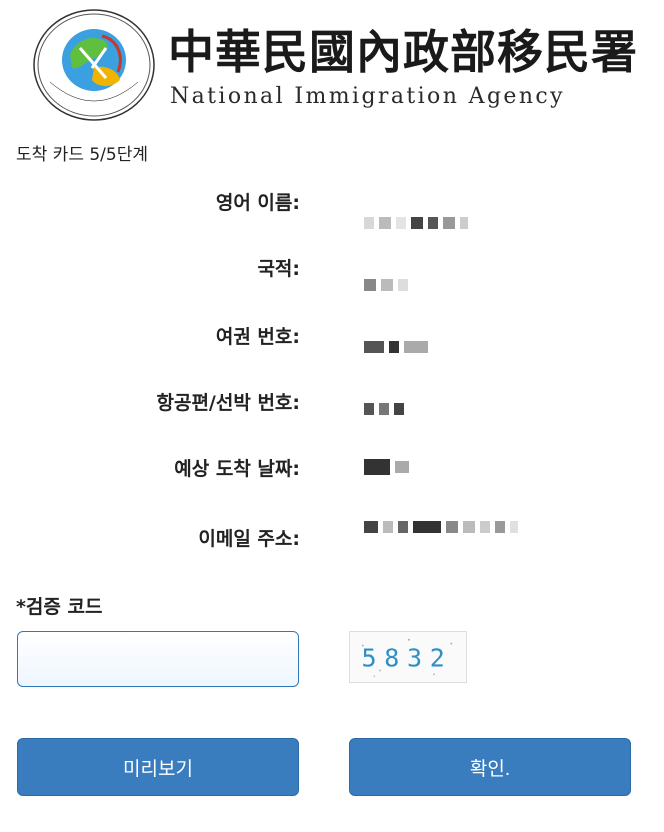 Image resolution: width=664 pixels, height=832 pixels. I want to click on captcha-code: 5832, so click(407, 658).